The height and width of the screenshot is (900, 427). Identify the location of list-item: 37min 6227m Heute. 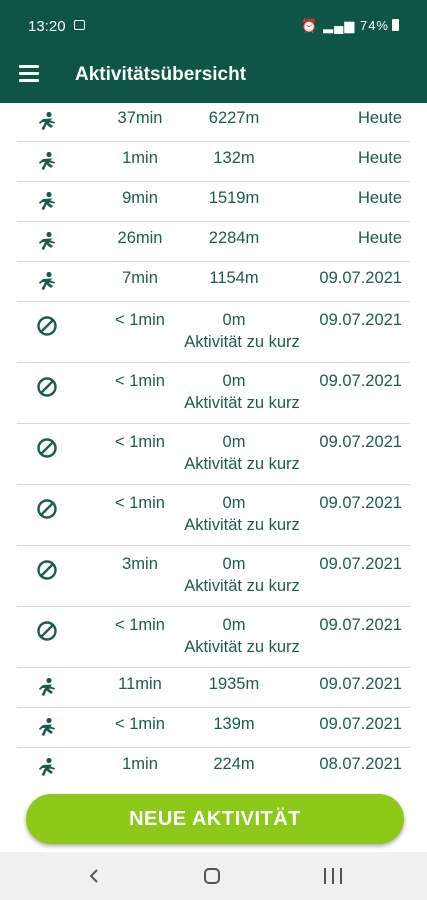
(213, 122).